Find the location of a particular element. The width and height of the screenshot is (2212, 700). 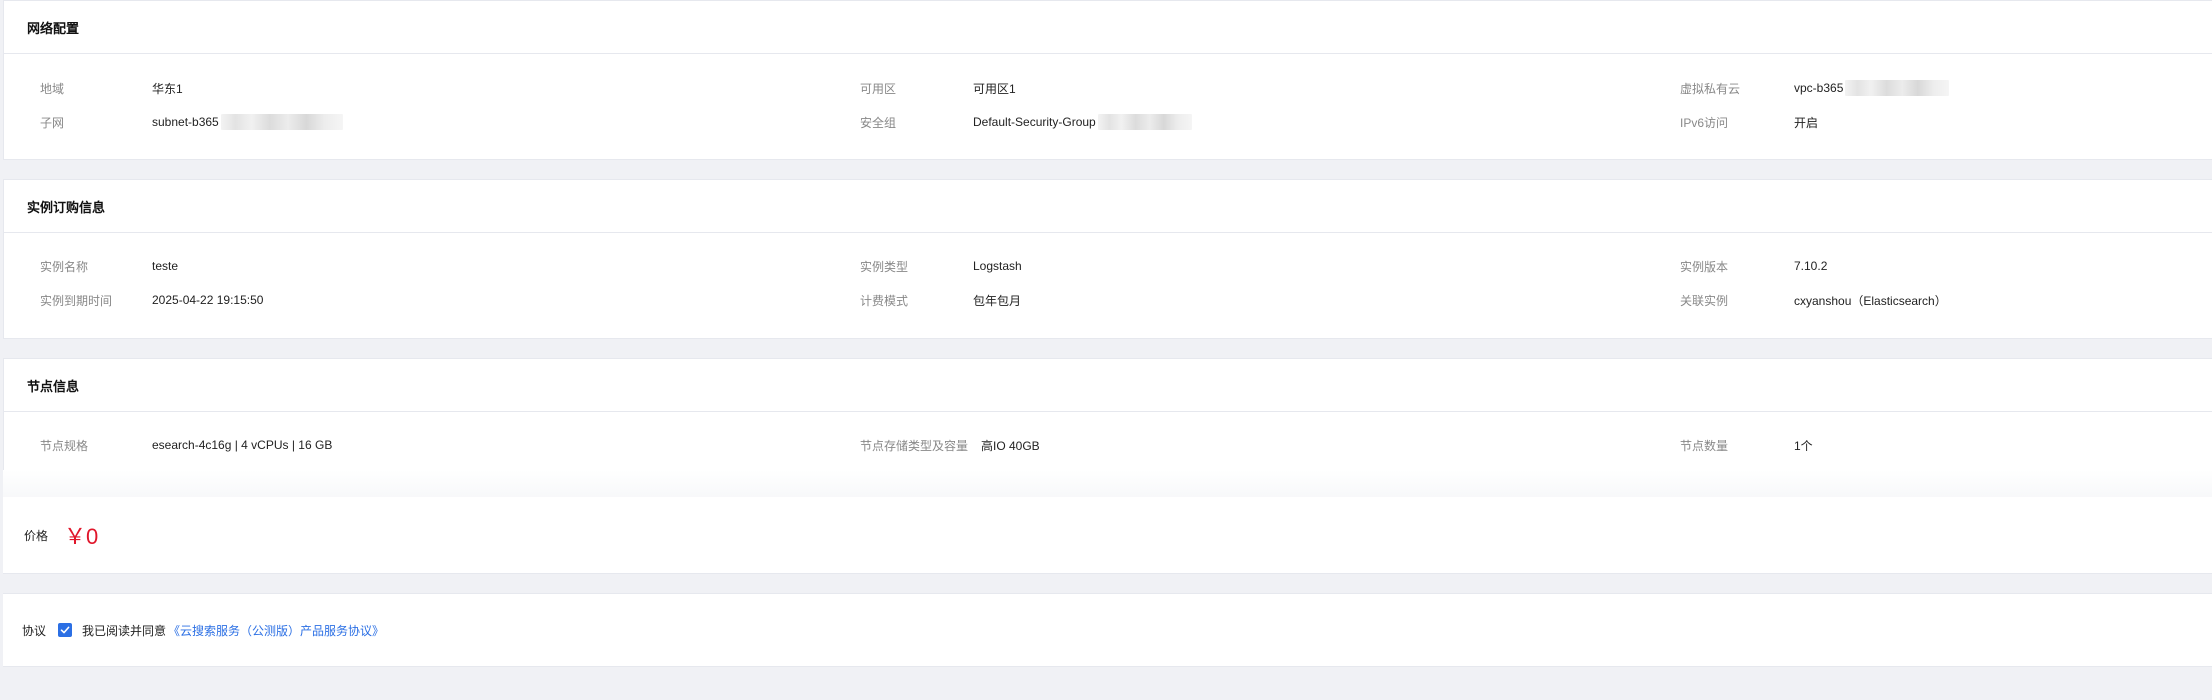

subnet-field: 子网 subnet-b365 is located at coordinates (191, 122).